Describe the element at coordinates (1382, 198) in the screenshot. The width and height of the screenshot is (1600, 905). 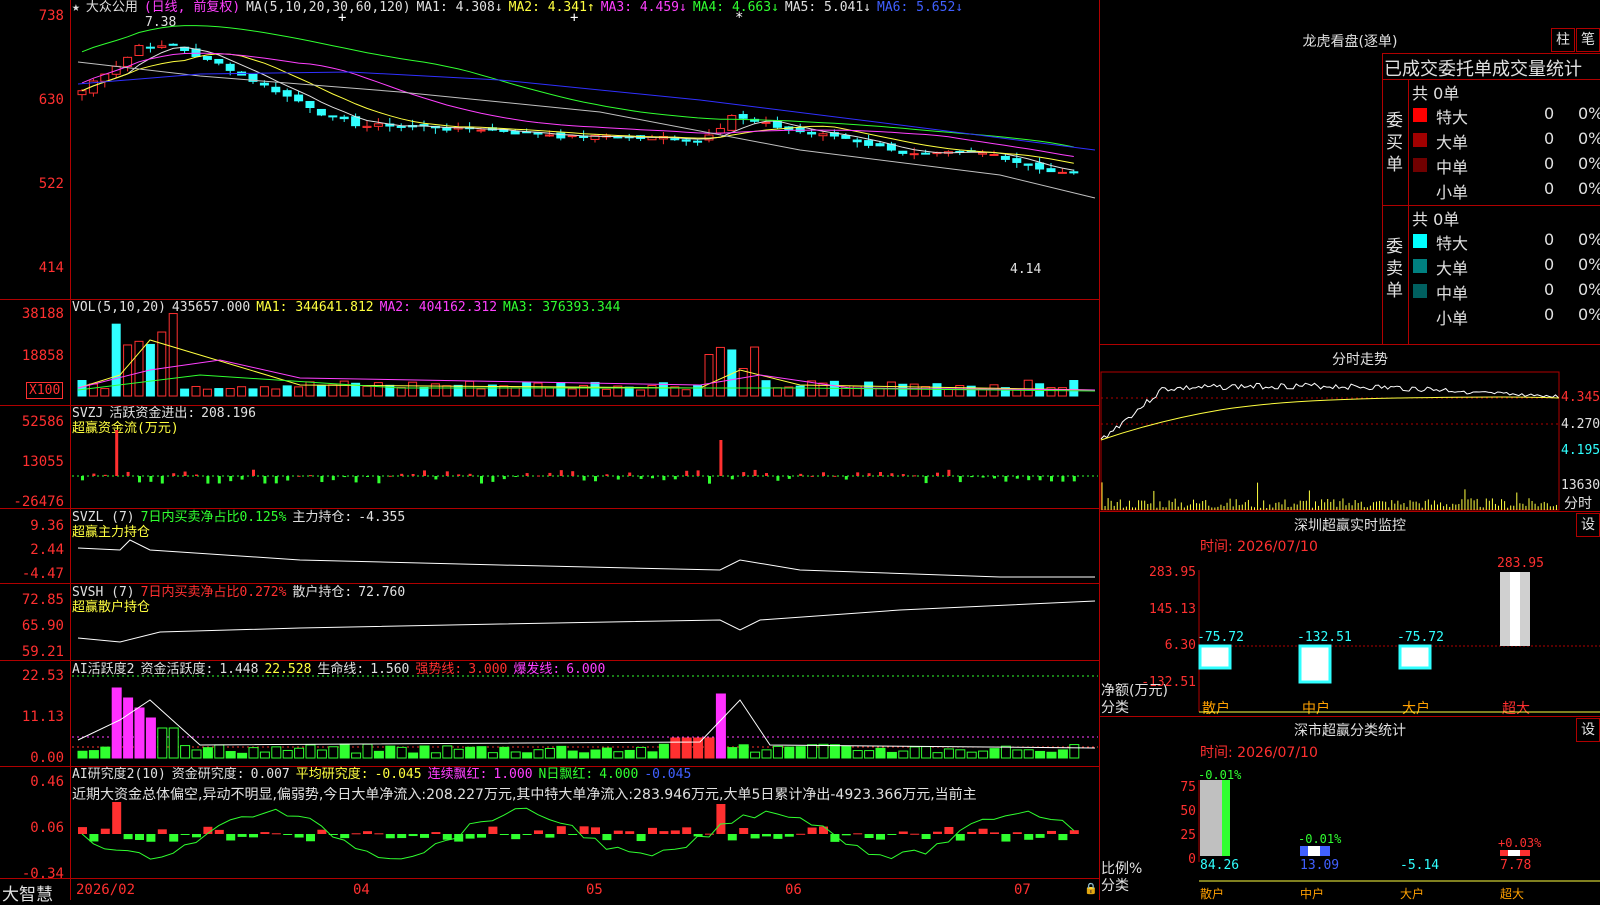
I see `divider` at that location.